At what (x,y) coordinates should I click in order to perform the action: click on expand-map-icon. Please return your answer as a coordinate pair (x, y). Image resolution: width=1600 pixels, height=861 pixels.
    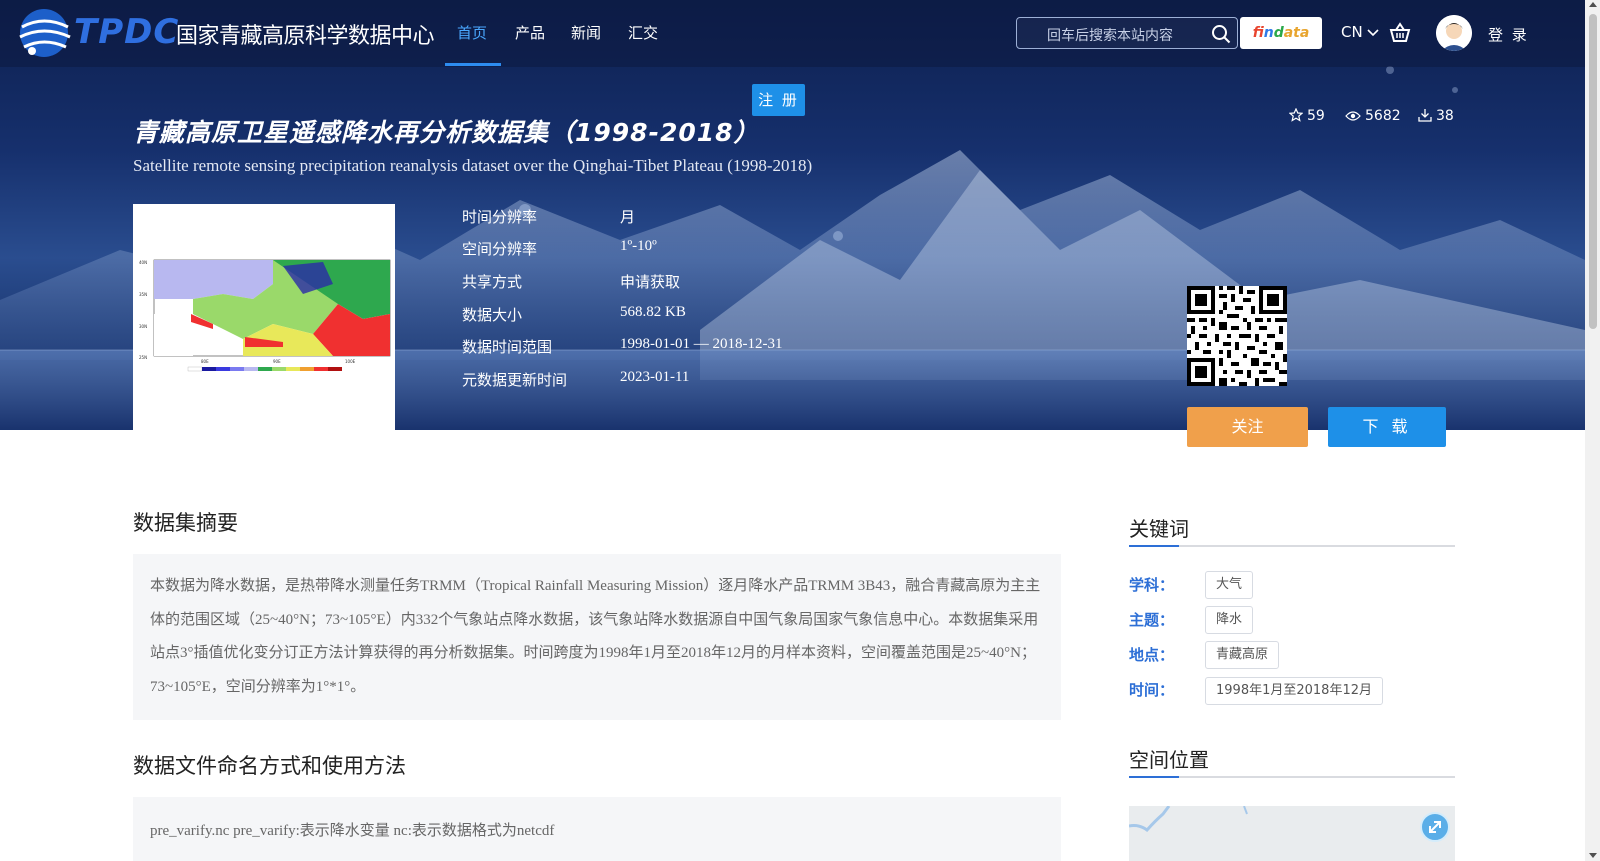
    Looking at the image, I should click on (1435, 827).